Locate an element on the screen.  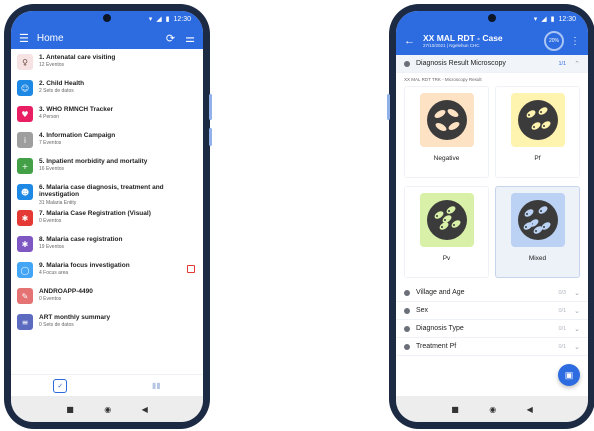
form-section: Diagnosis Result Microscopy 1/1 ⌃ is located at coordinates (492, 64).